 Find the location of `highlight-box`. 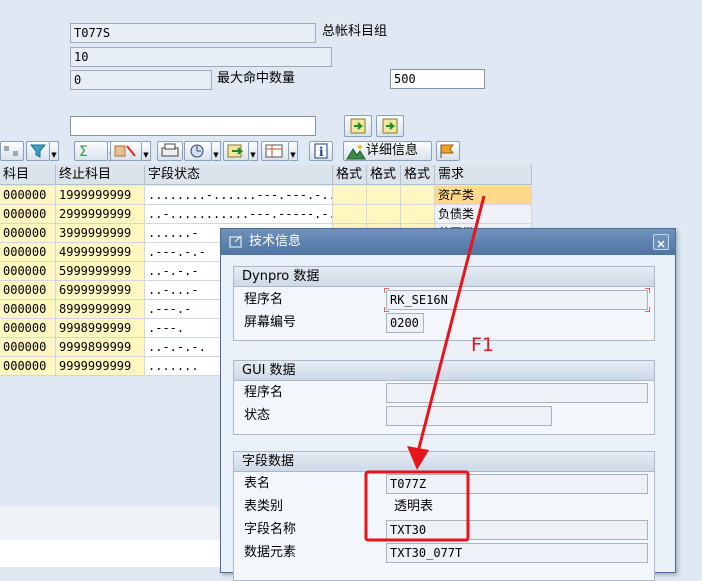

highlight-box is located at coordinates (417, 506).